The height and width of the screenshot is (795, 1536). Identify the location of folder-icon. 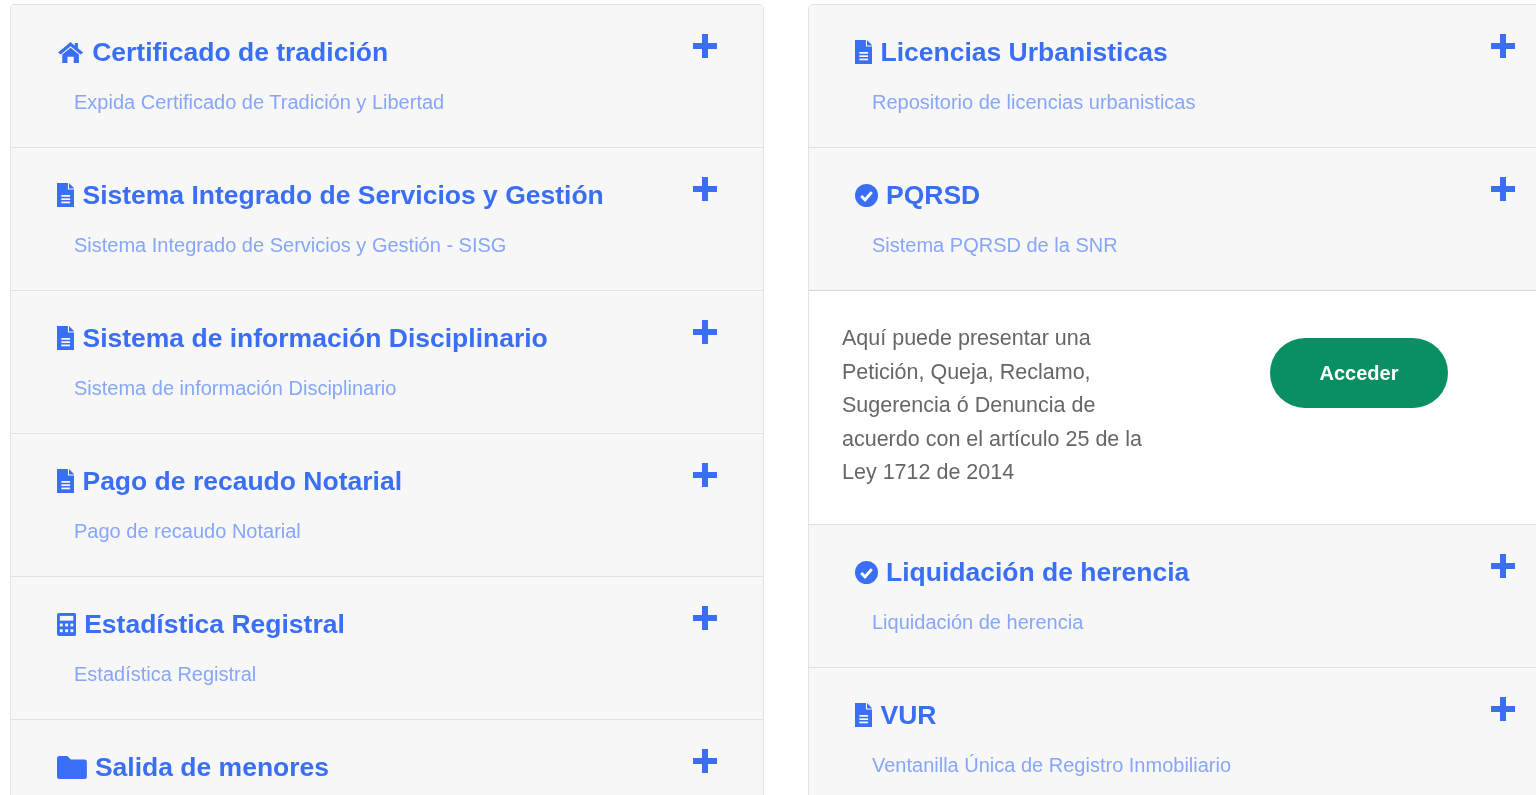
(72, 767).